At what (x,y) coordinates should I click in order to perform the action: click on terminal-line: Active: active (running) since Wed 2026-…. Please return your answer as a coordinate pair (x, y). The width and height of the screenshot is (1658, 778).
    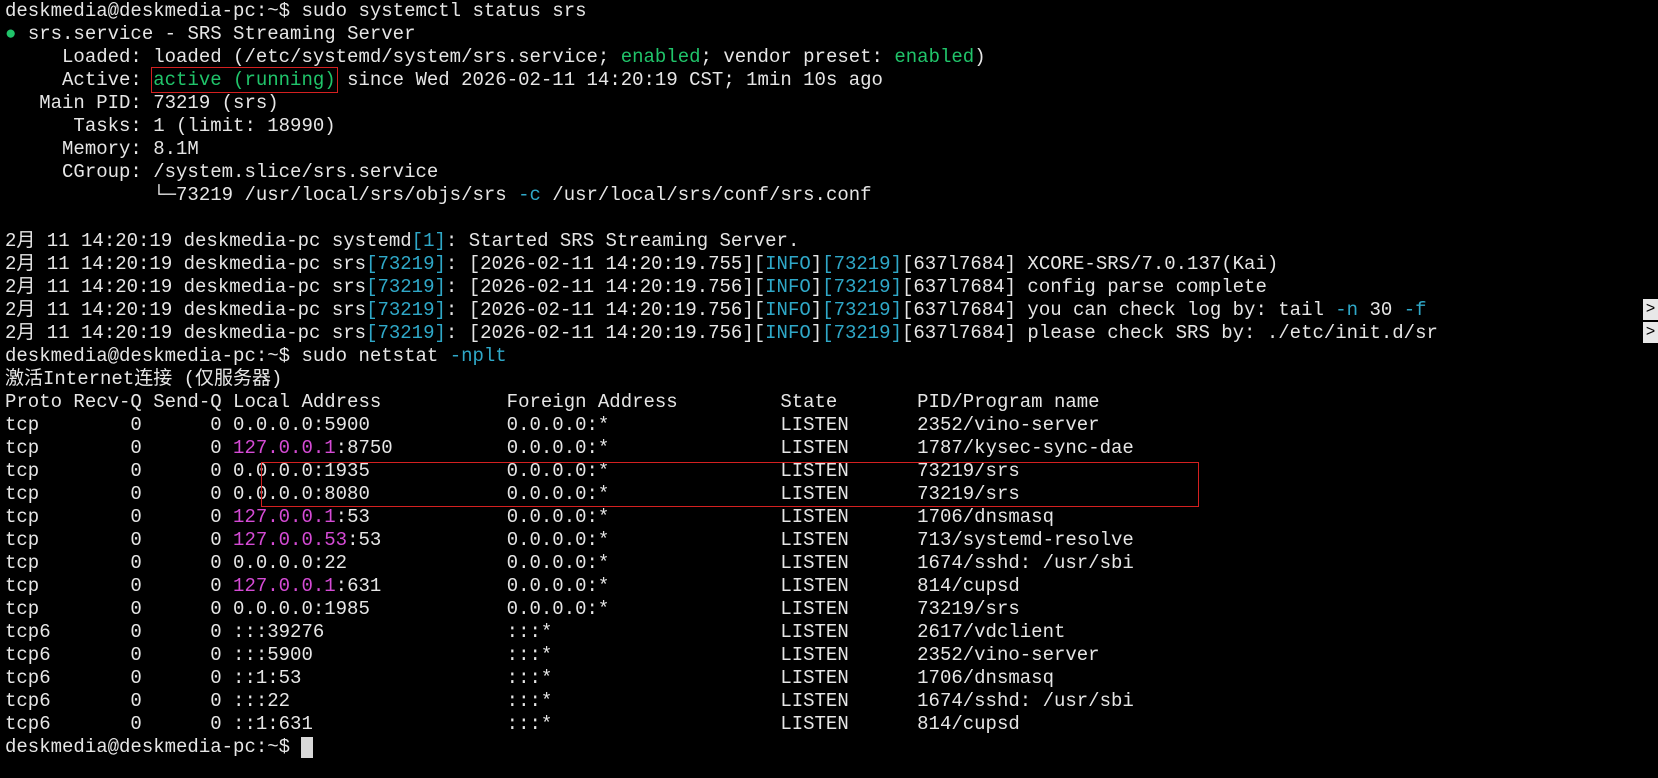
    Looking at the image, I should click on (831, 80).